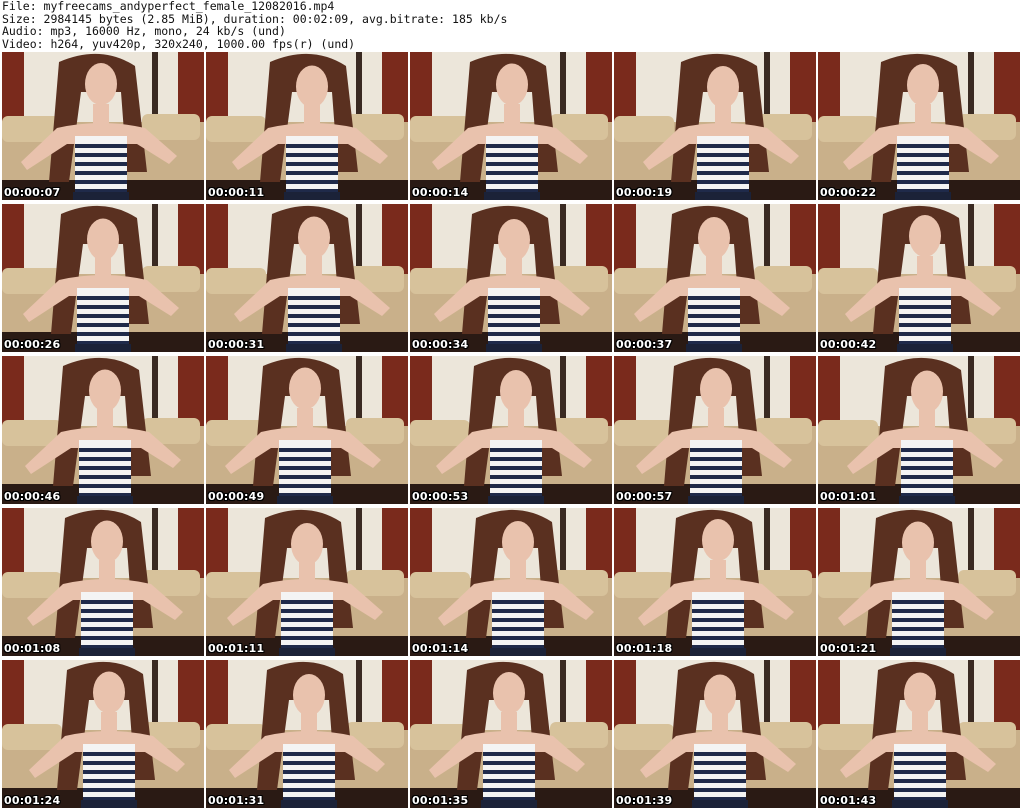  What do you see at coordinates (236, 800) in the screenshot?
I see `thumbnail-timestamp: 00:01:31` at bounding box center [236, 800].